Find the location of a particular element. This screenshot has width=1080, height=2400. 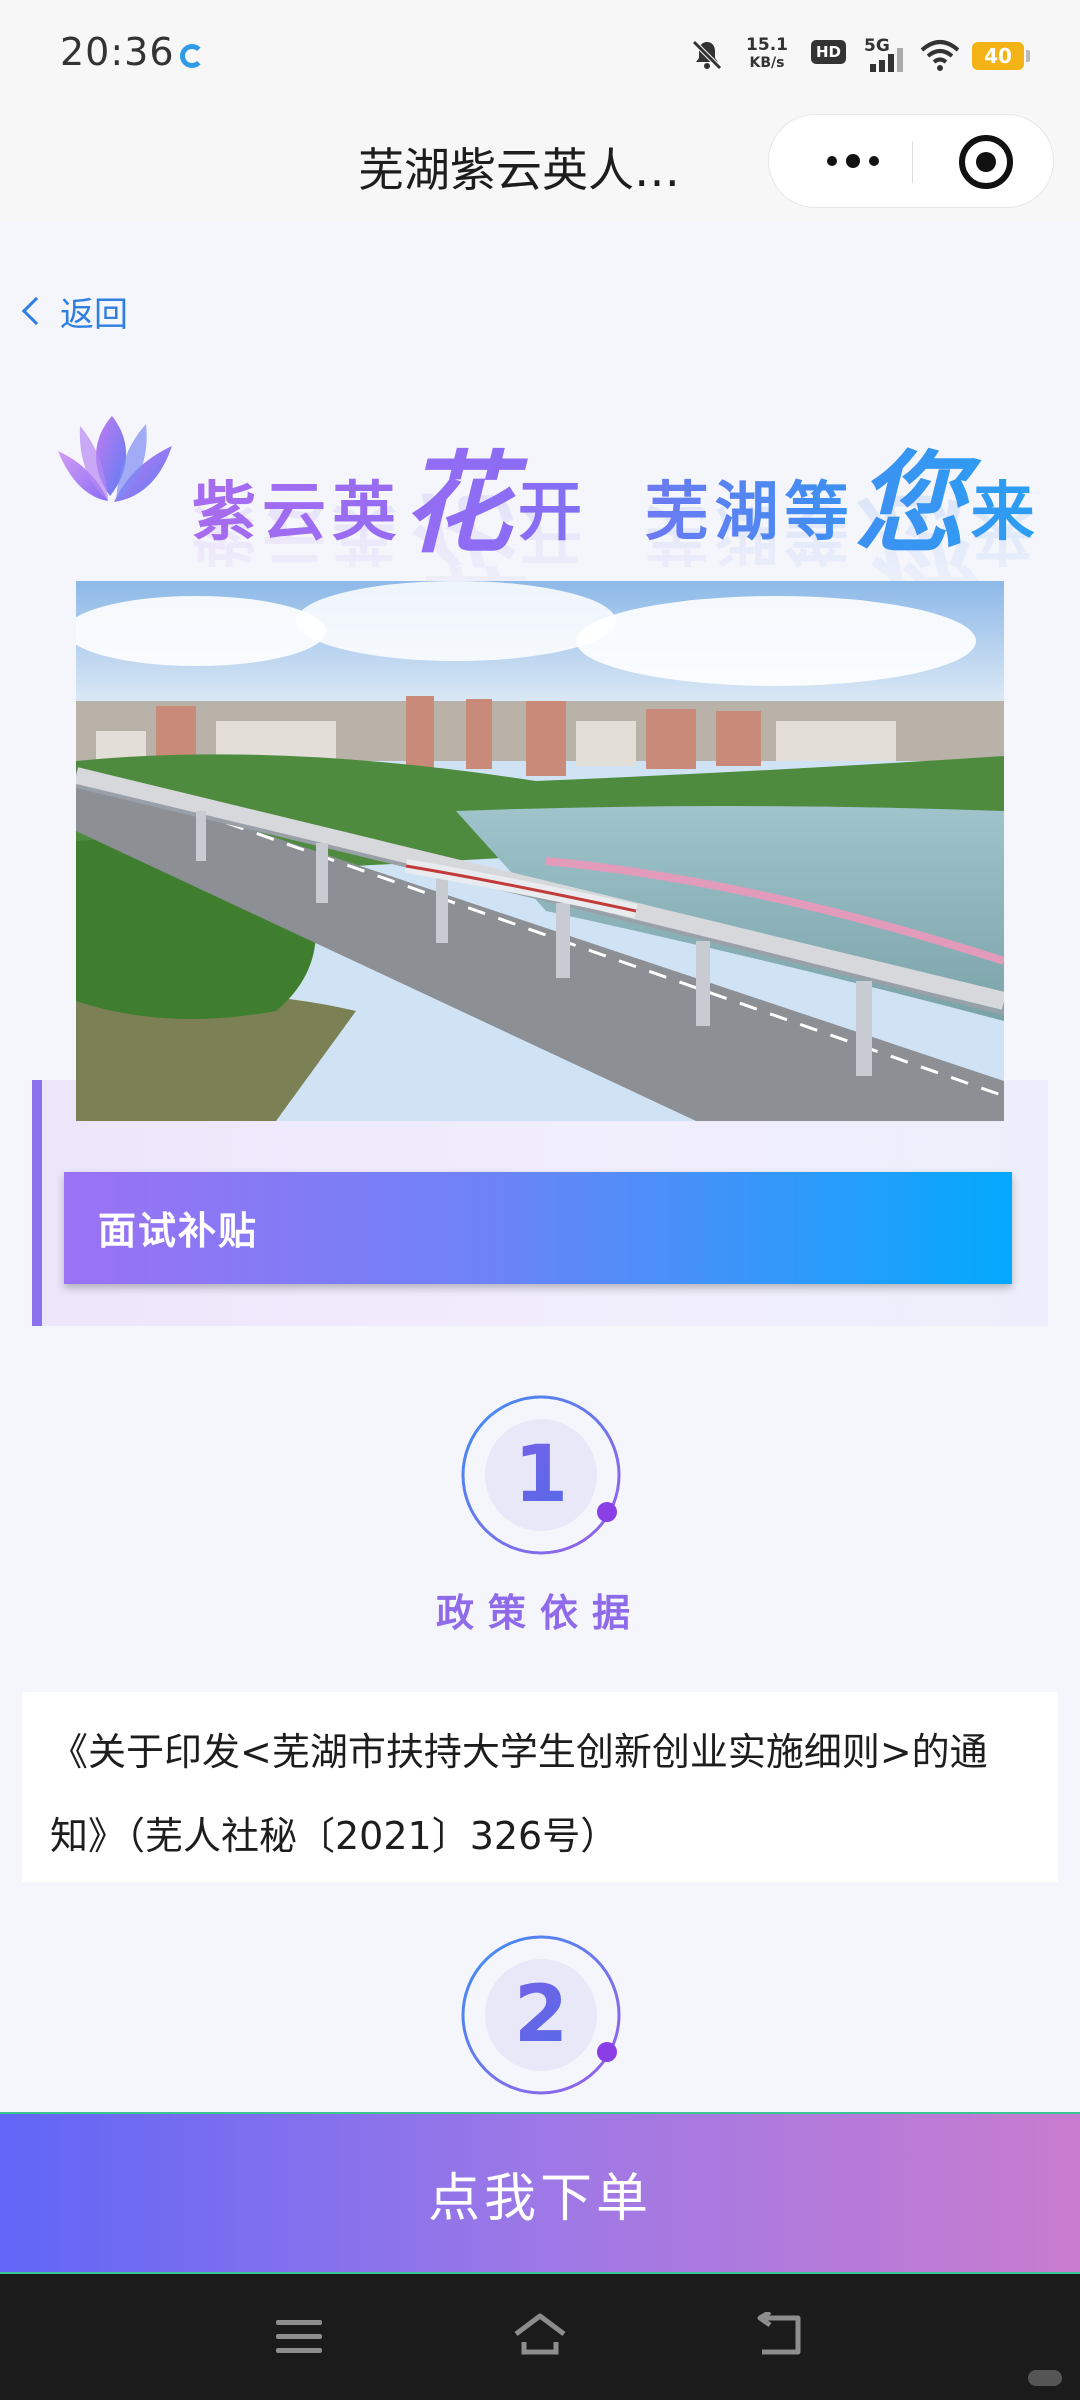

slogan-reflection-1b: 开 is located at coordinates (553, 533).